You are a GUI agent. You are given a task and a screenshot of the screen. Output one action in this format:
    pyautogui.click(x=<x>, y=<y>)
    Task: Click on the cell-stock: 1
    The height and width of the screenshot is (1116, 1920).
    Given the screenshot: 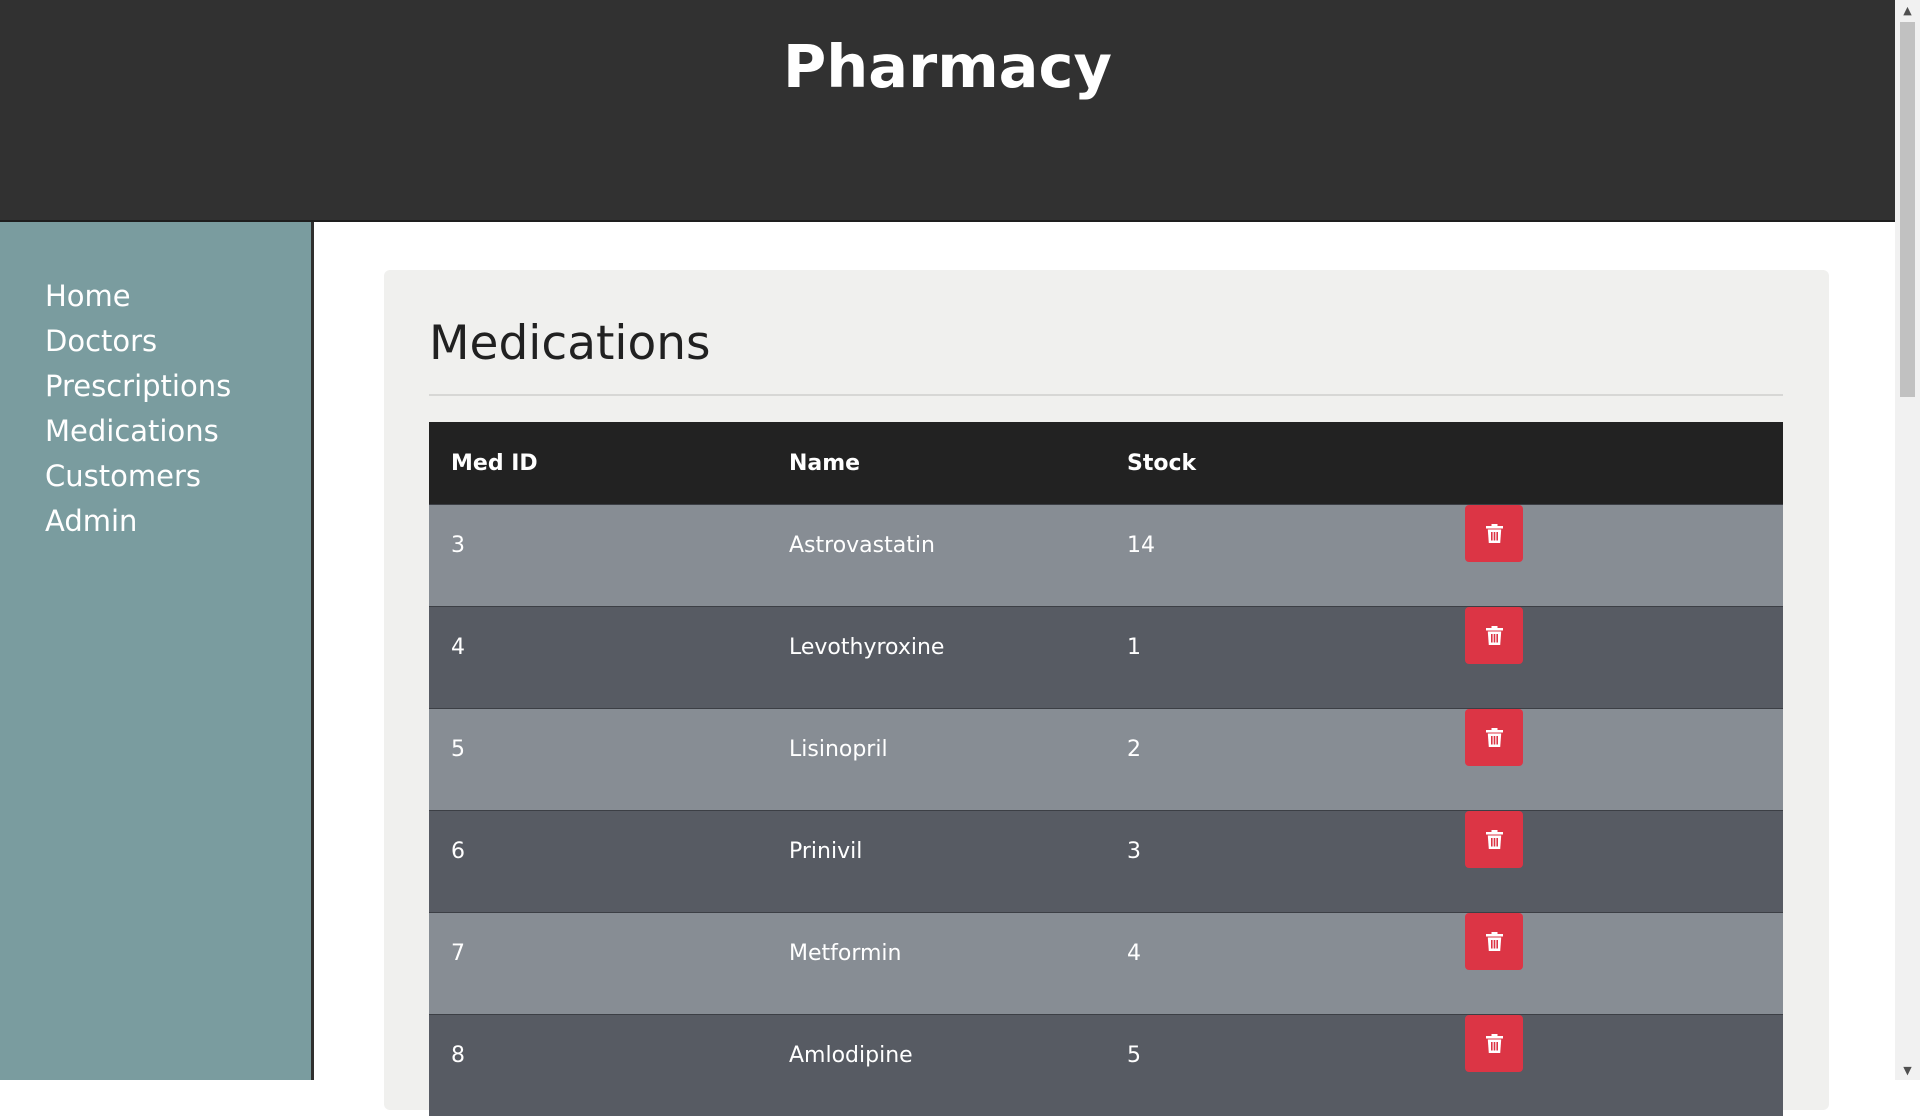 What is the action you would take?
    pyautogui.click(x=1274, y=658)
    